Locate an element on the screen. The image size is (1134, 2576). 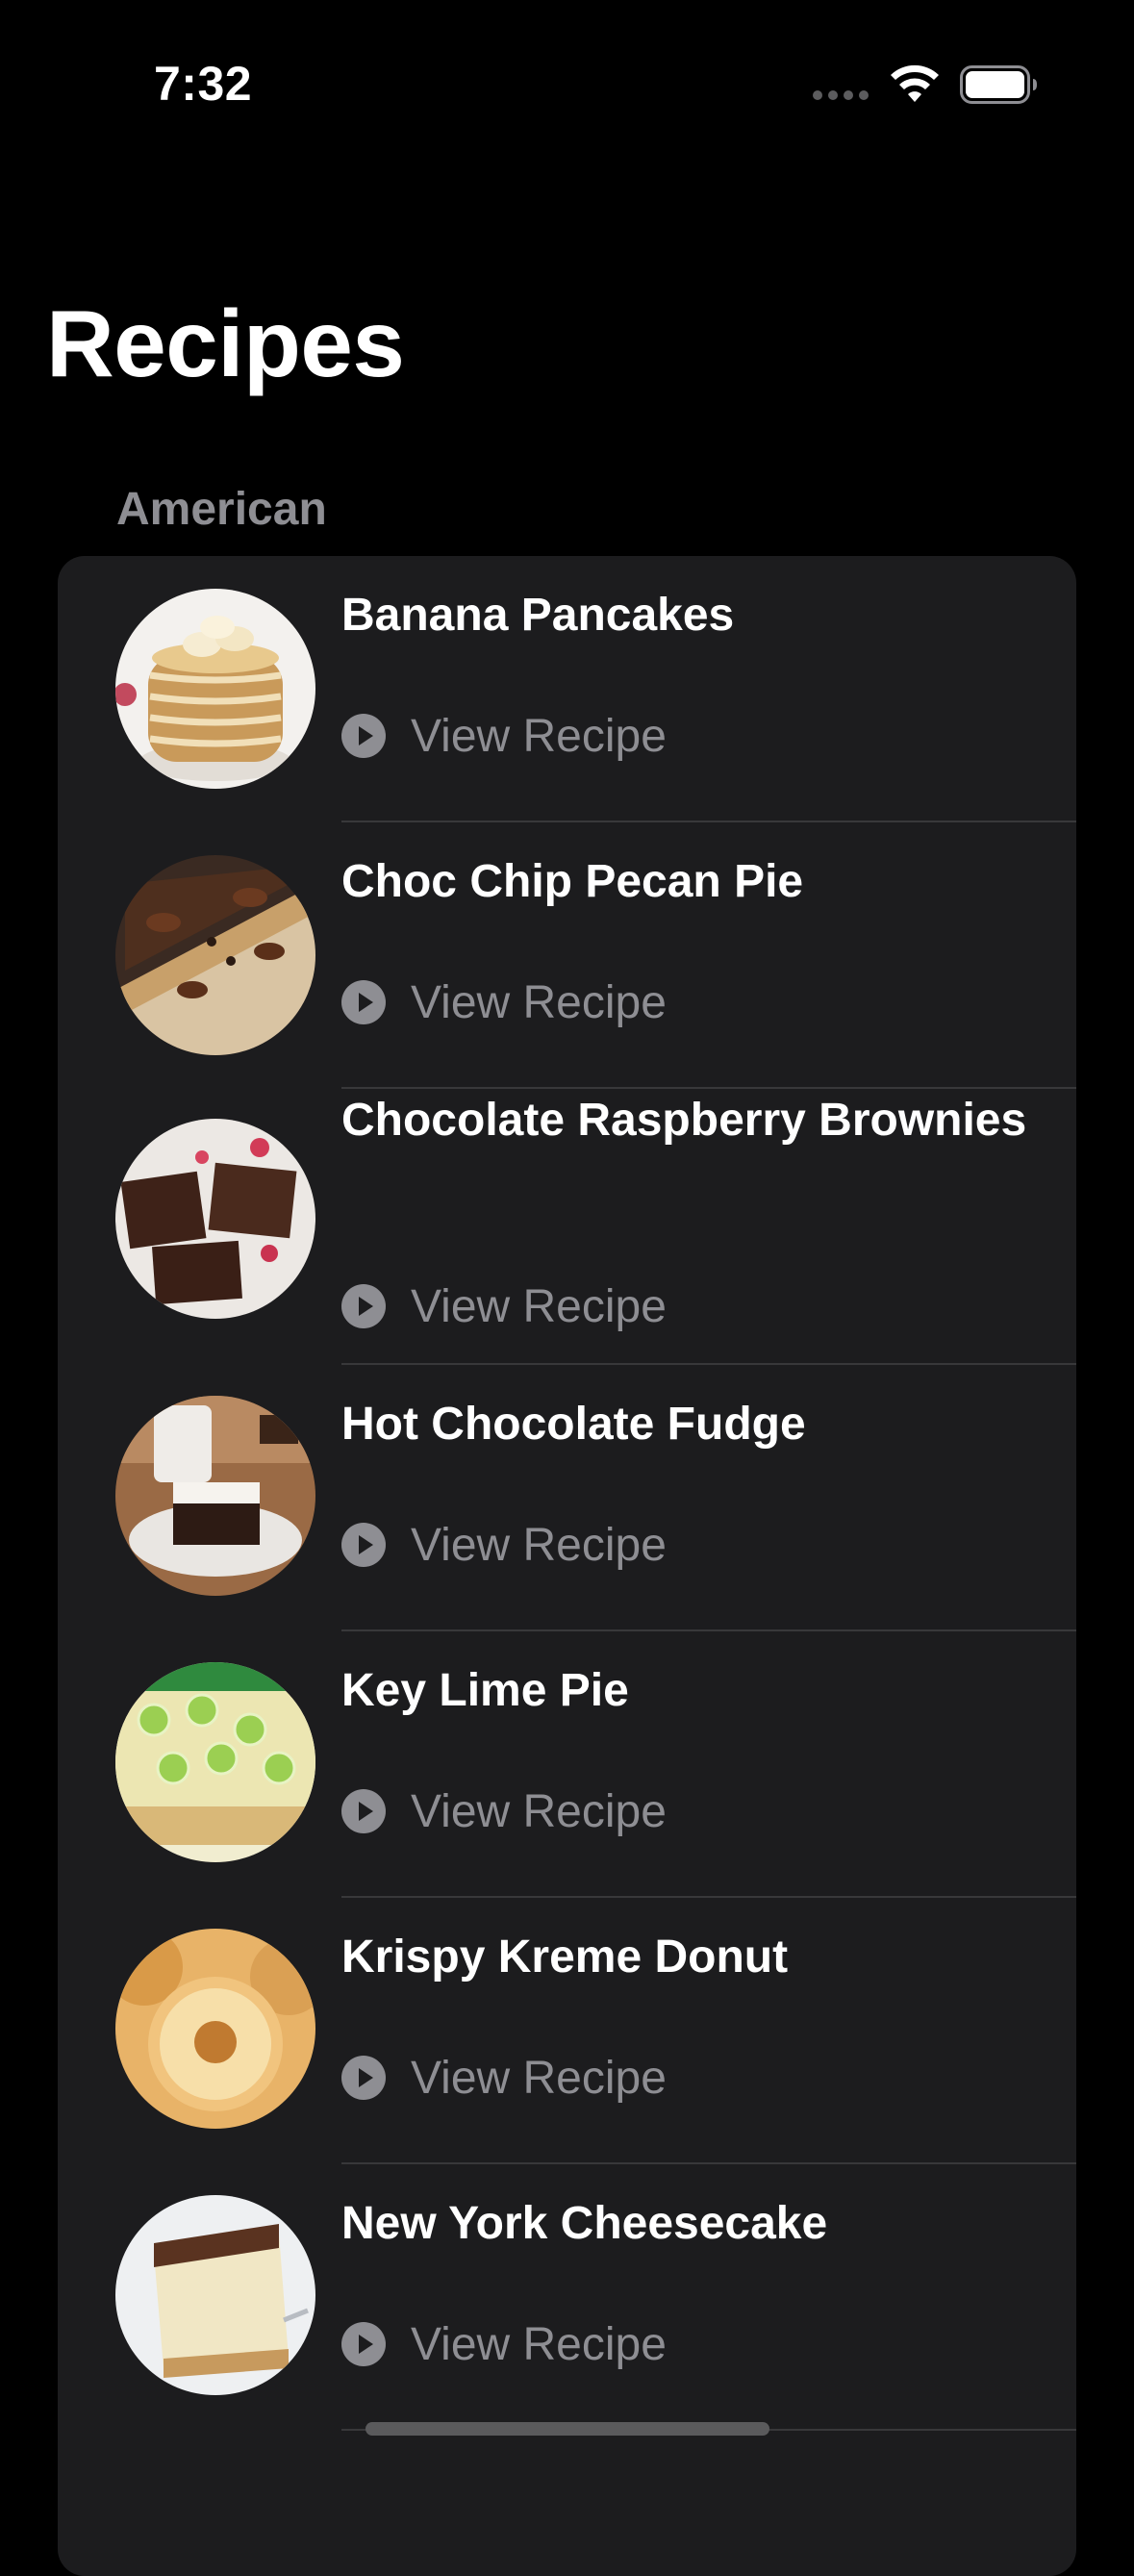
recipe-name: Banana Pancakes is located at coordinates (538, 616).